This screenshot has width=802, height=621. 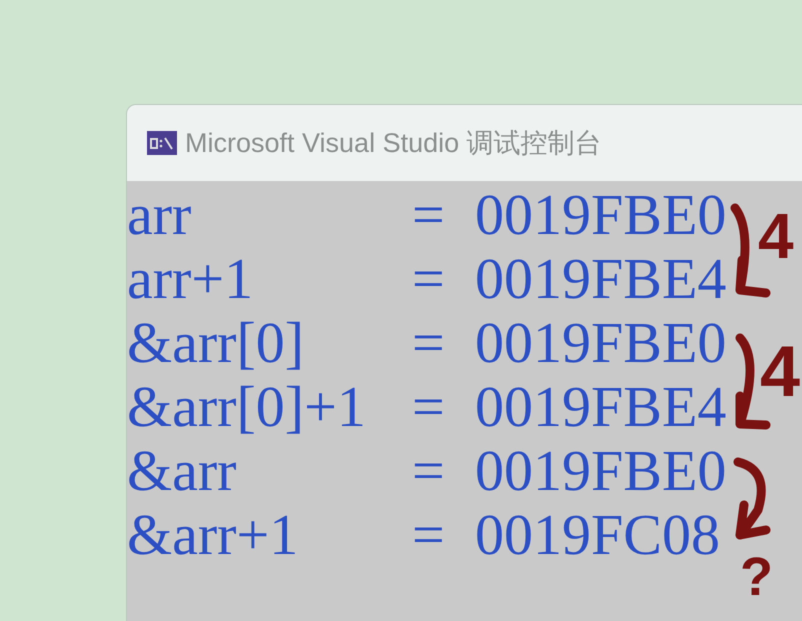 What do you see at coordinates (597, 535) in the screenshot?
I see `address-value: 0019FC08` at bounding box center [597, 535].